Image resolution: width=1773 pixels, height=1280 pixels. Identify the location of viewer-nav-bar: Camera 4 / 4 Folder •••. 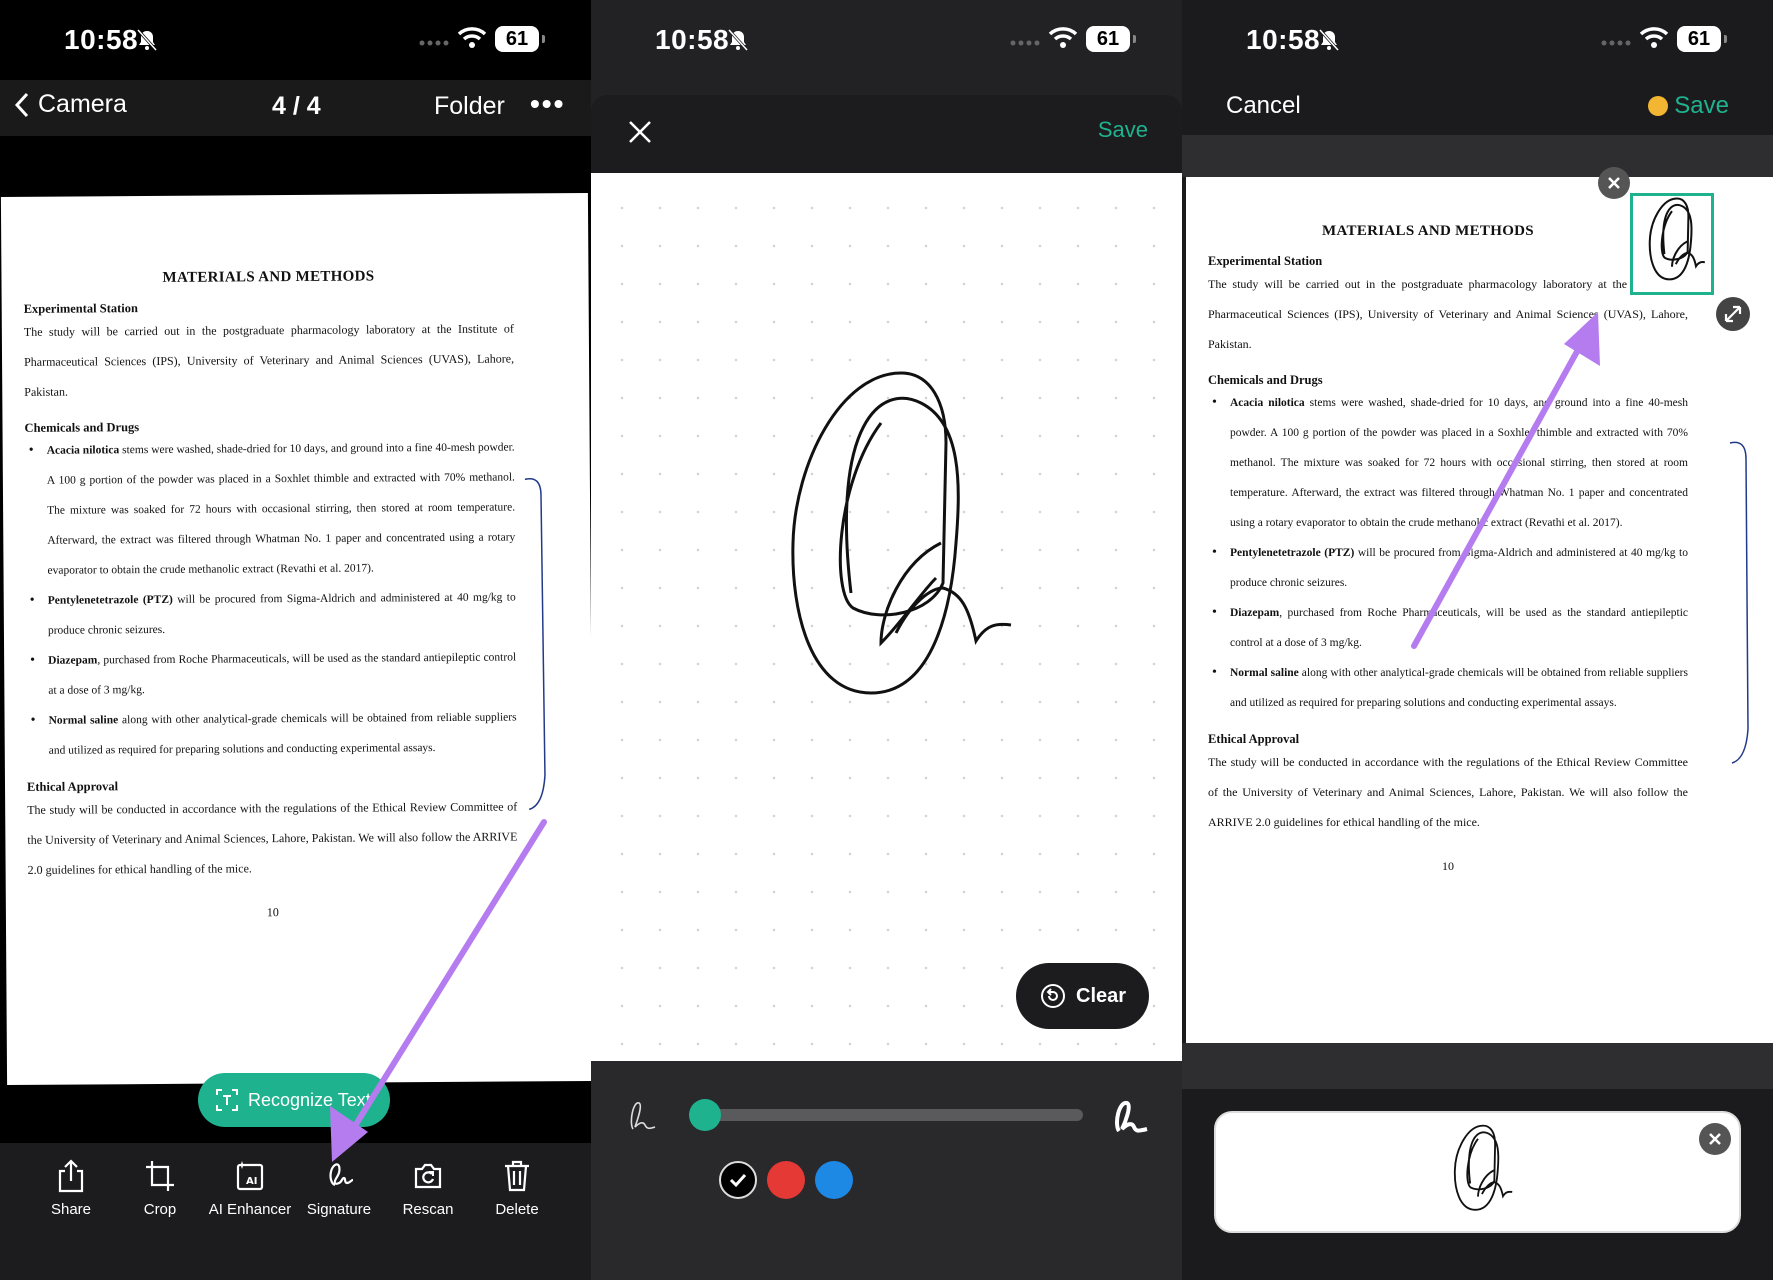
(295, 108).